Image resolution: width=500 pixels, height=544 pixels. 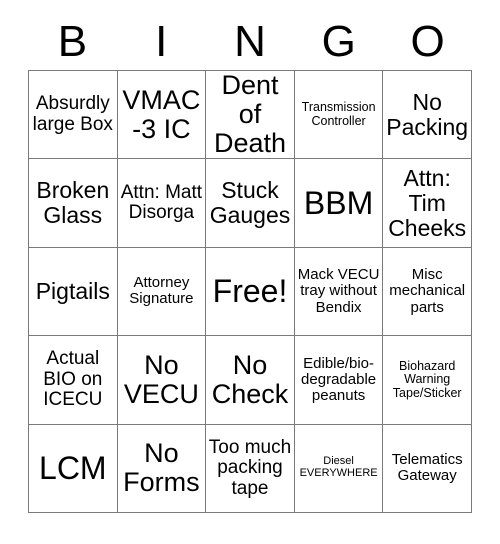 I want to click on header-letter-o: O, so click(x=427, y=41).